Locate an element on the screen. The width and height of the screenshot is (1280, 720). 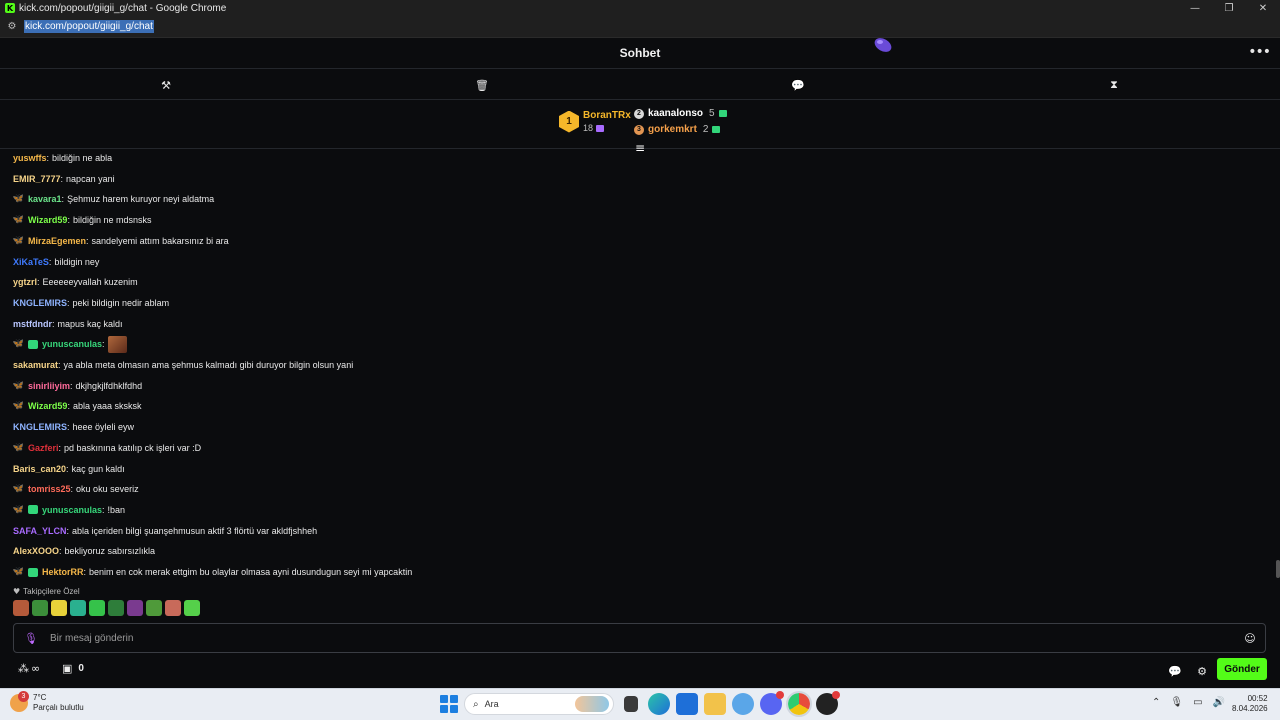
gift-icon is located at coordinates (716, 129).